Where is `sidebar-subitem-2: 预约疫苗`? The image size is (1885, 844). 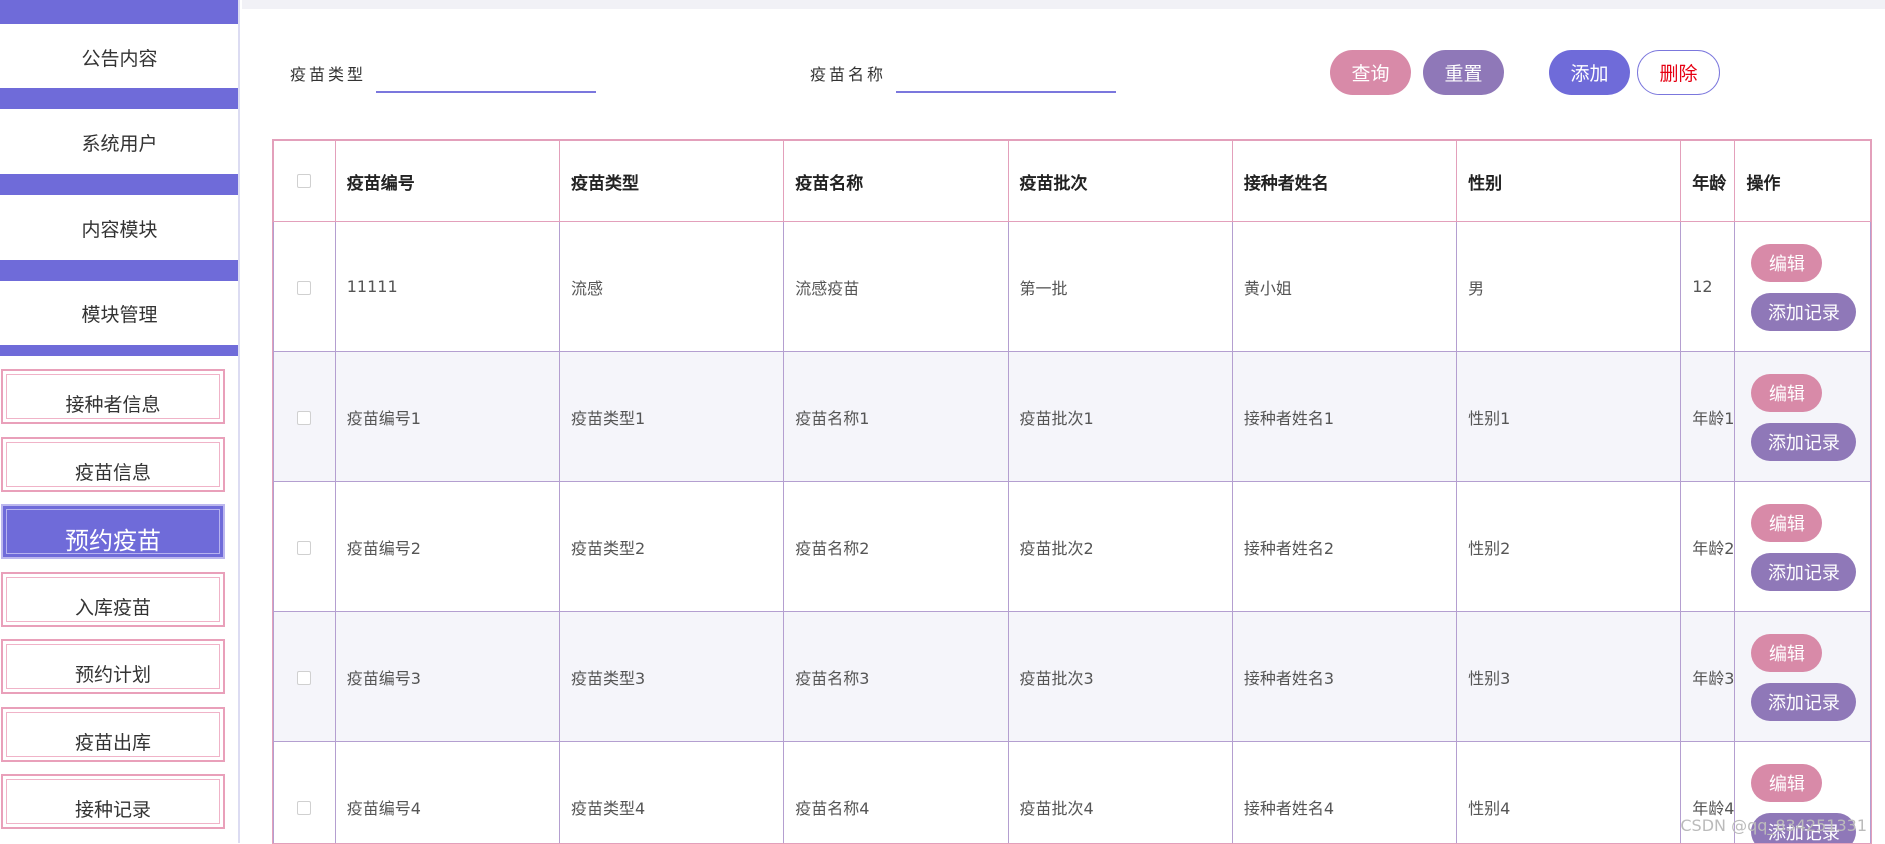
sidebar-subitem-2: 预约疫苗 is located at coordinates (113, 531).